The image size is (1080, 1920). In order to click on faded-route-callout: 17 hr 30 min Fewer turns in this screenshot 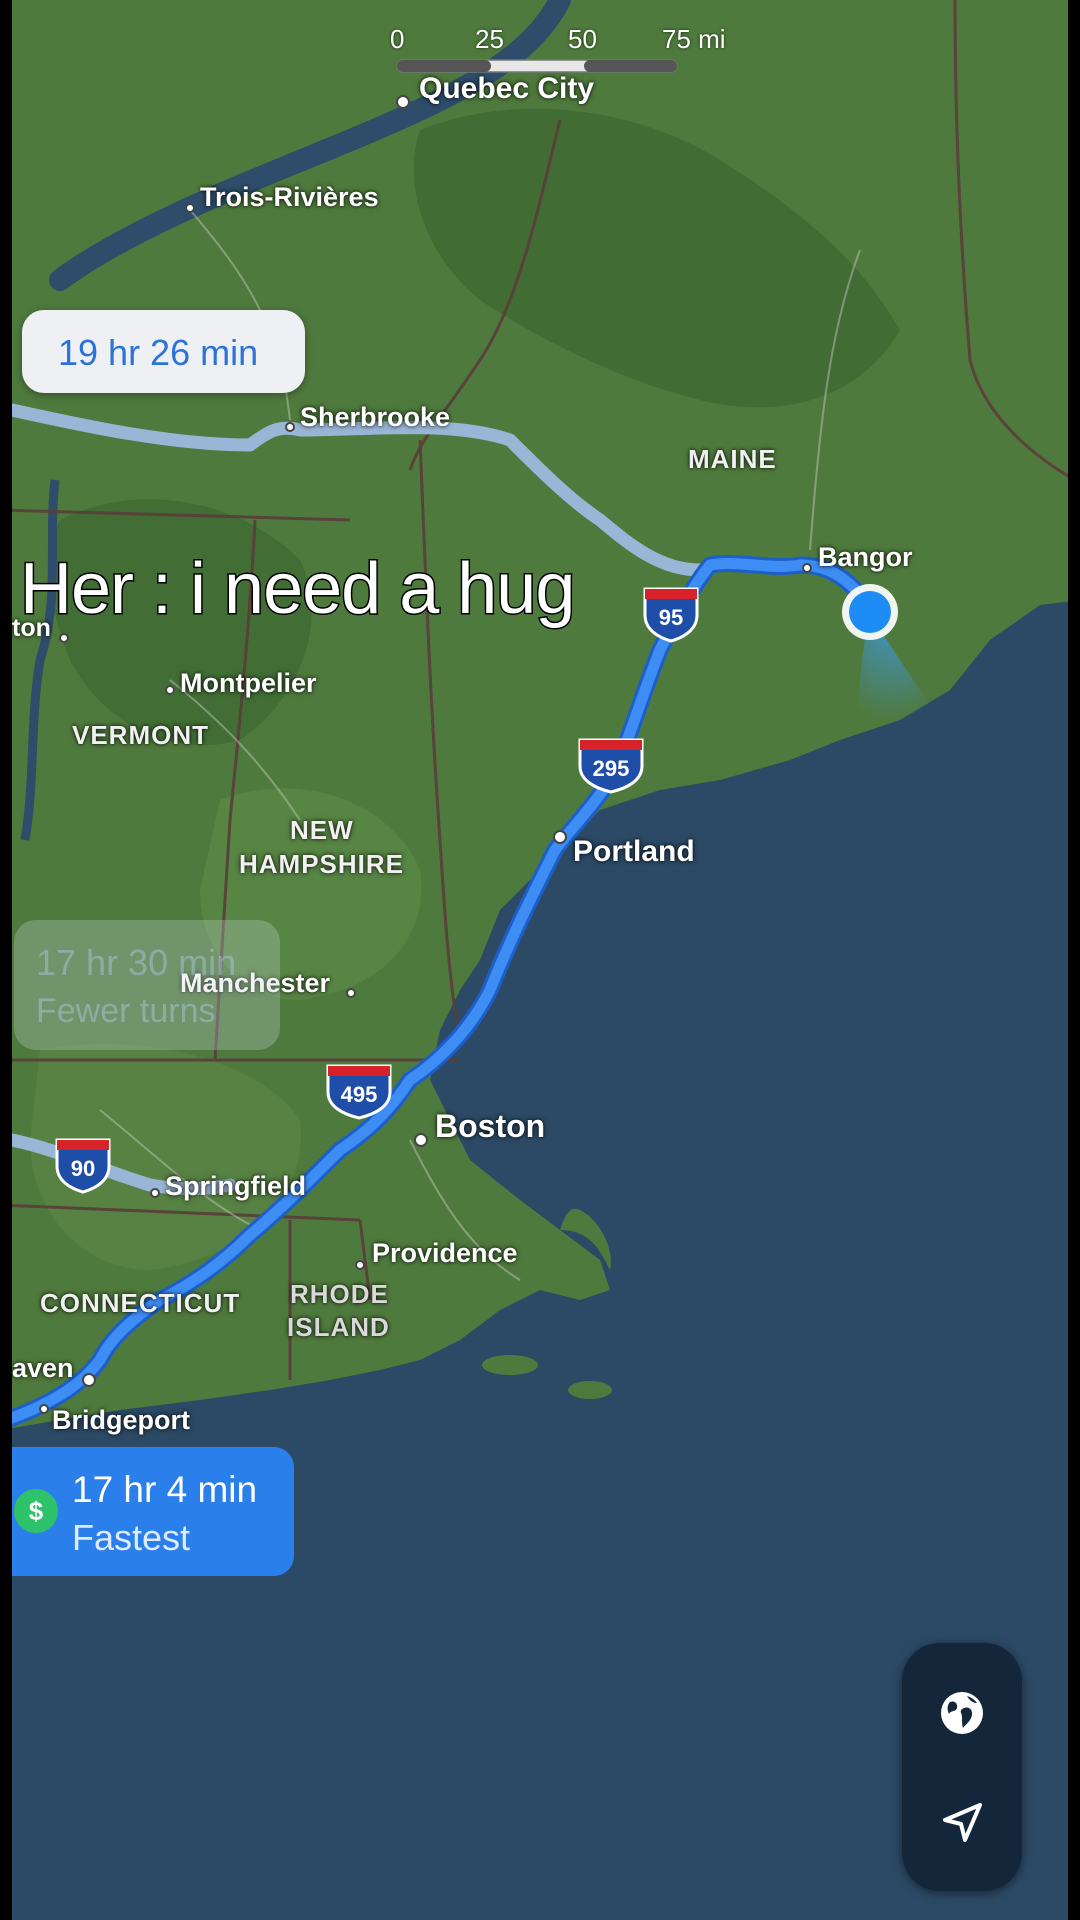, I will do `click(147, 985)`.